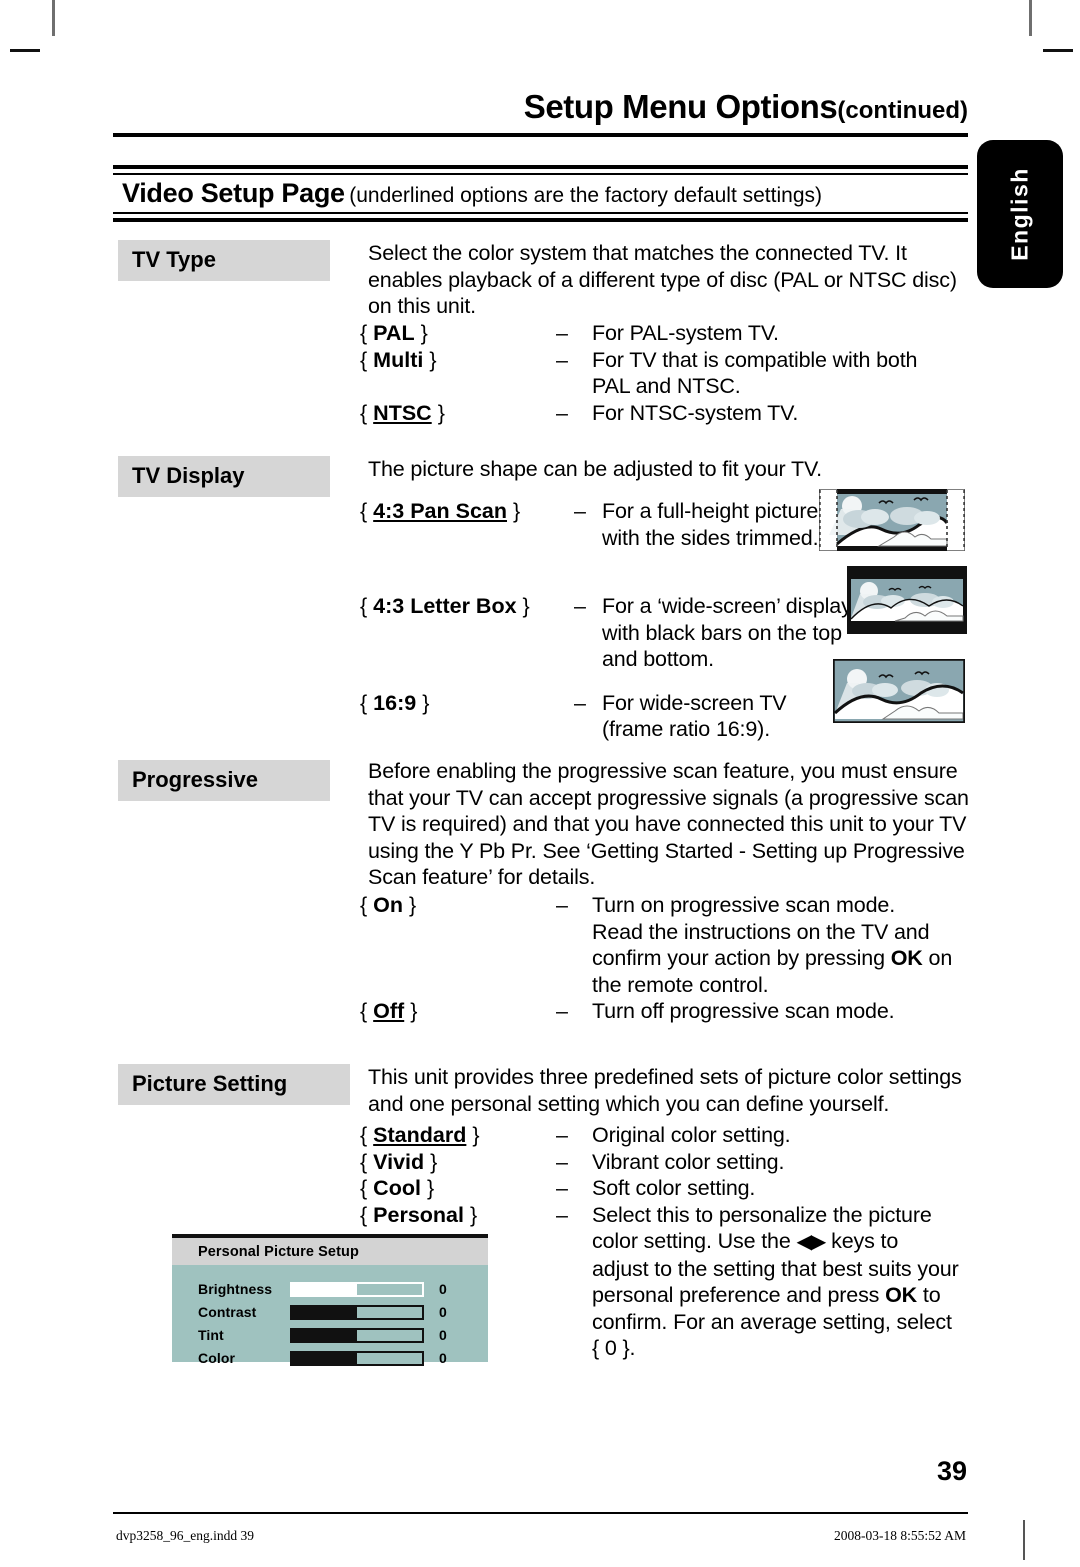  Describe the element at coordinates (1058, 50) in the screenshot. I see `crop-mark-top-right-horizontal` at that location.